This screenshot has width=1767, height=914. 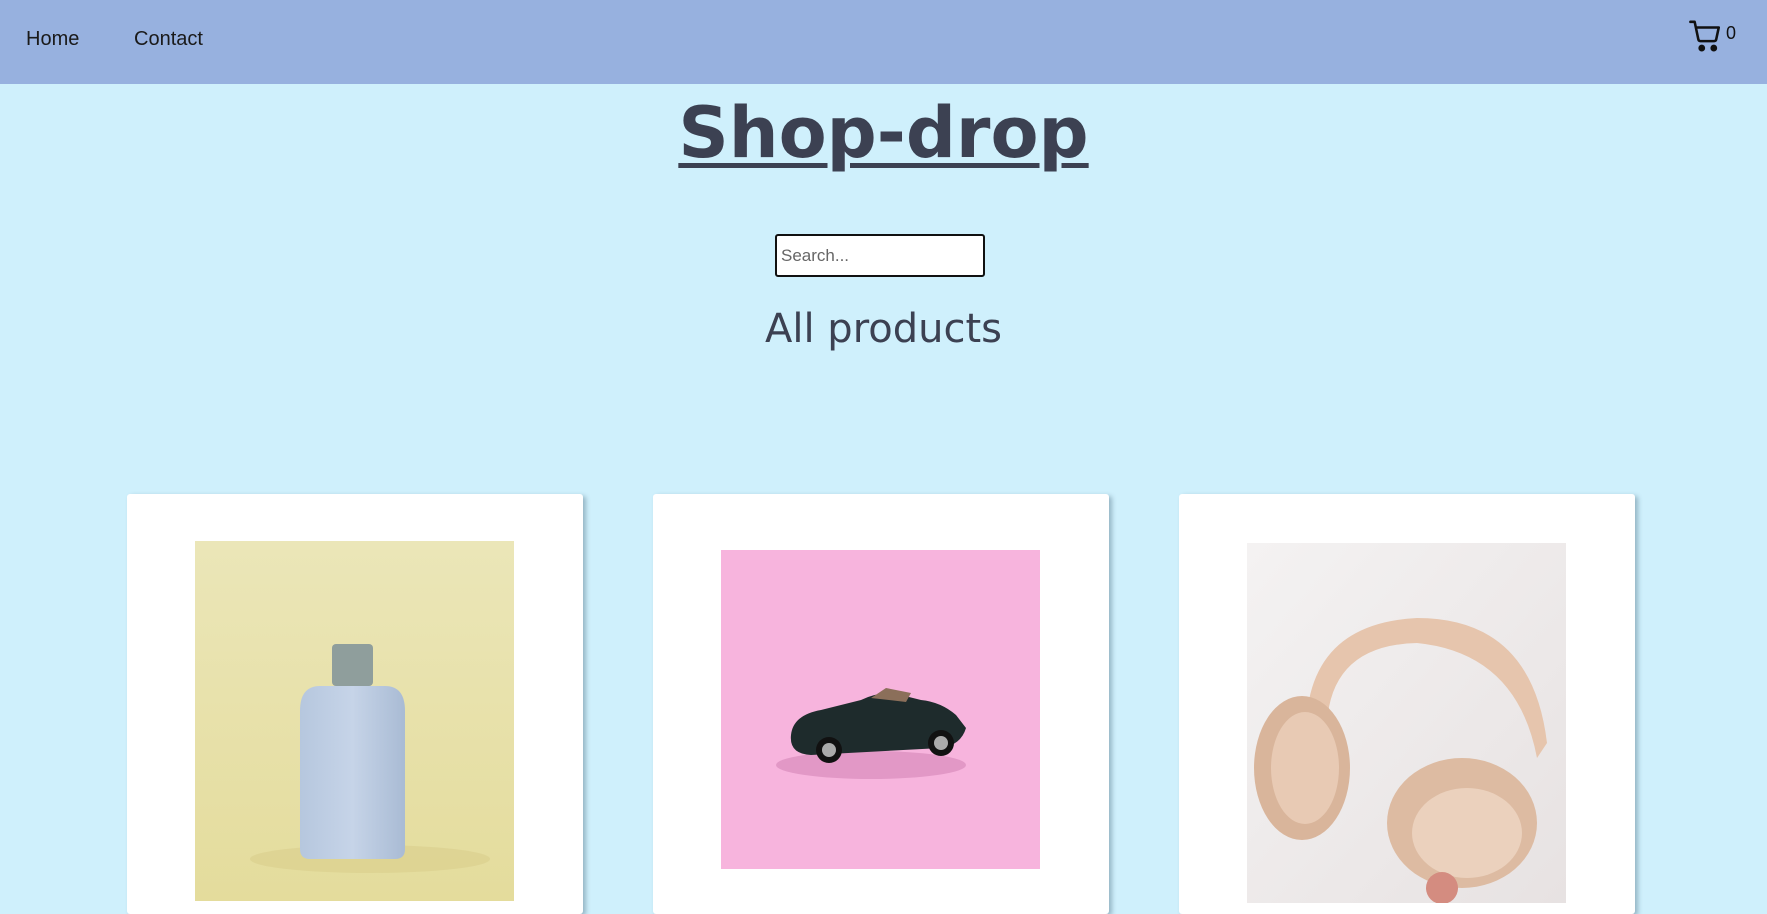 What do you see at coordinates (880, 709) in the screenshot?
I see `toy-car-image` at bounding box center [880, 709].